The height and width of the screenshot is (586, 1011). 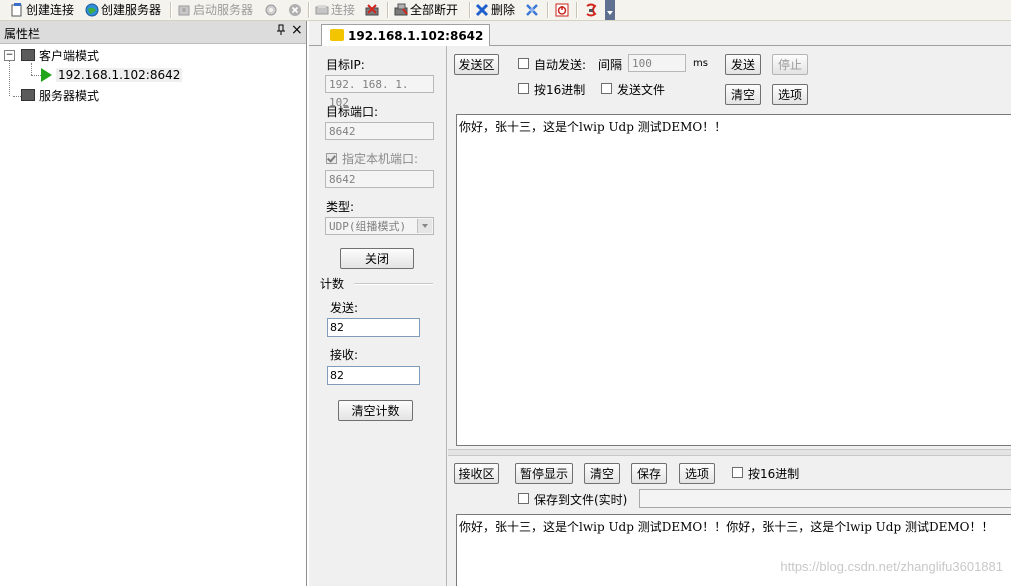 I want to click on receive-hex-checkbox, so click(x=737, y=472).